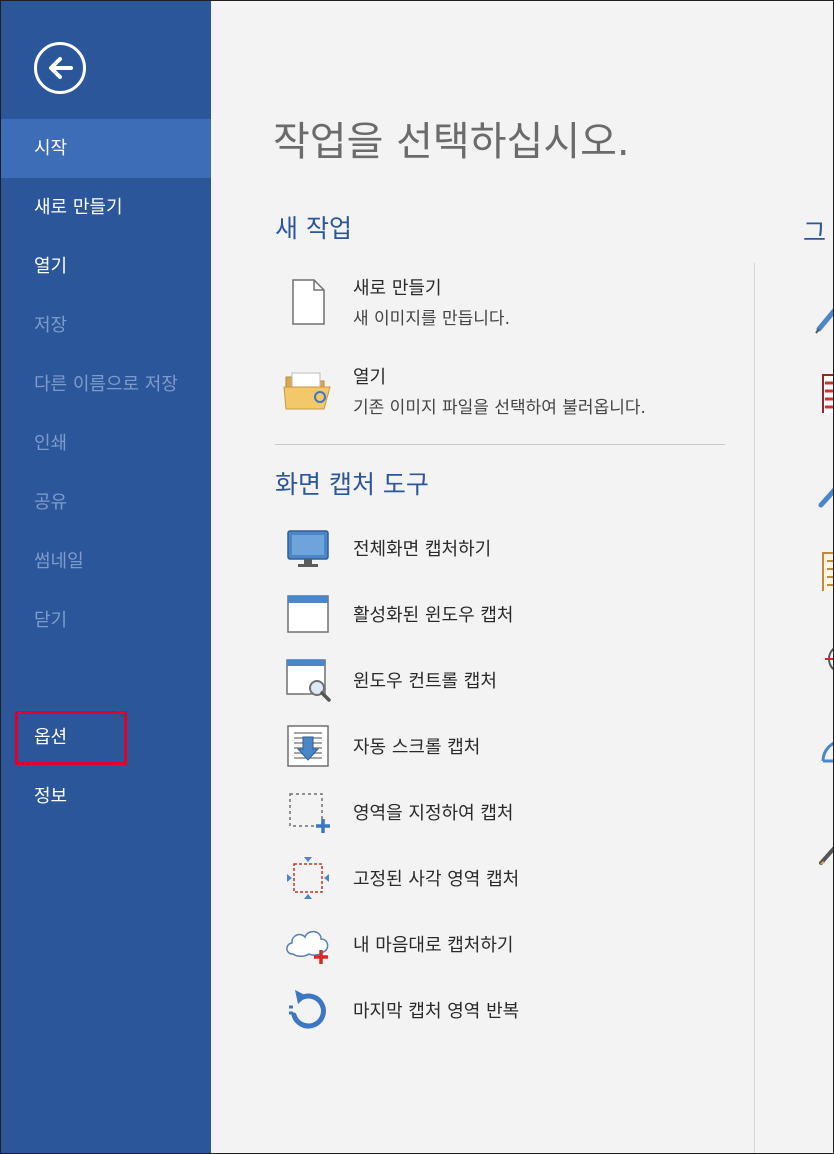 This screenshot has width=834, height=1154. I want to click on arrow-left-circle-icon, so click(61, 68).